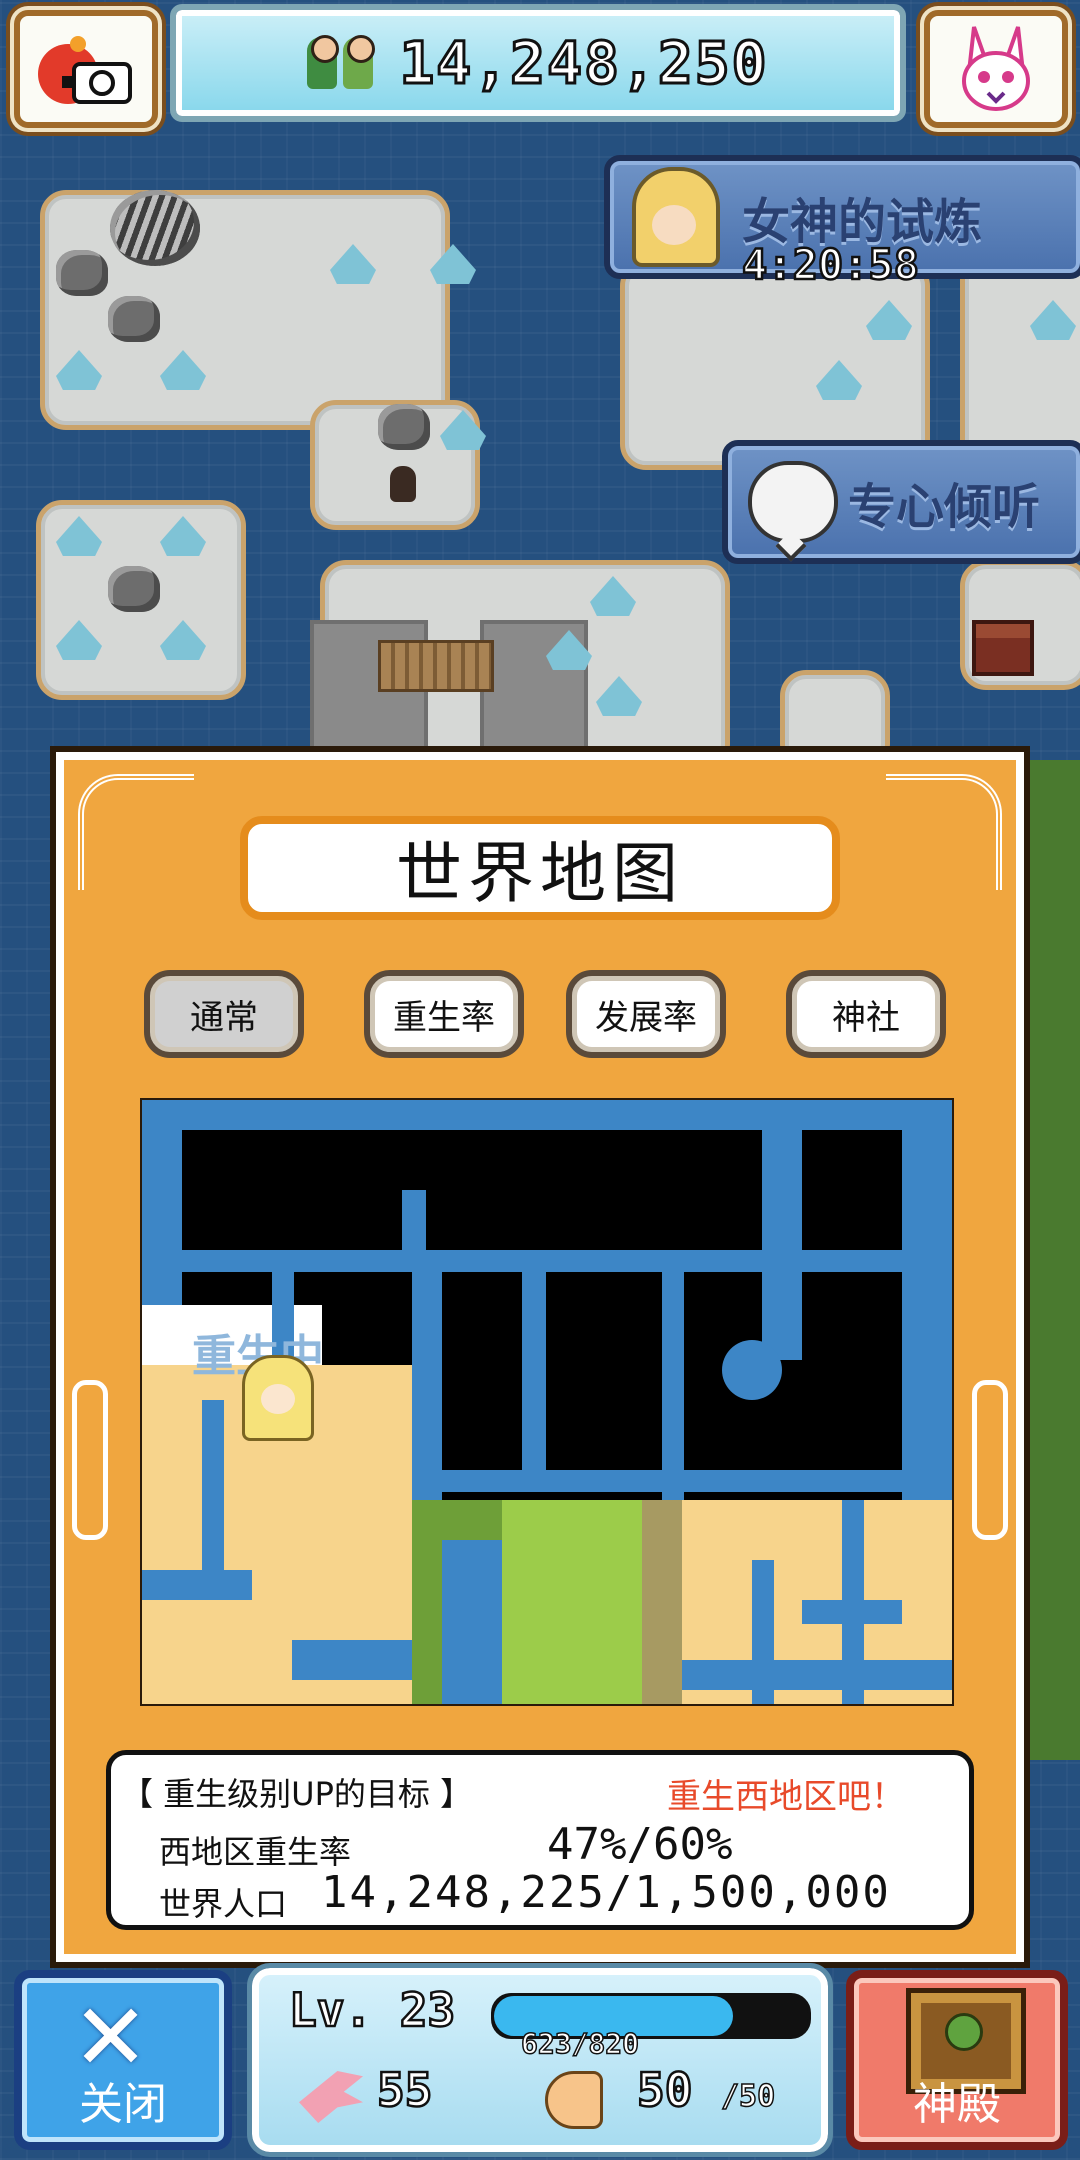 The height and width of the screenshot is (2160, 1080). I want to click on level-label: Lv. 23, so click(372, 2010).